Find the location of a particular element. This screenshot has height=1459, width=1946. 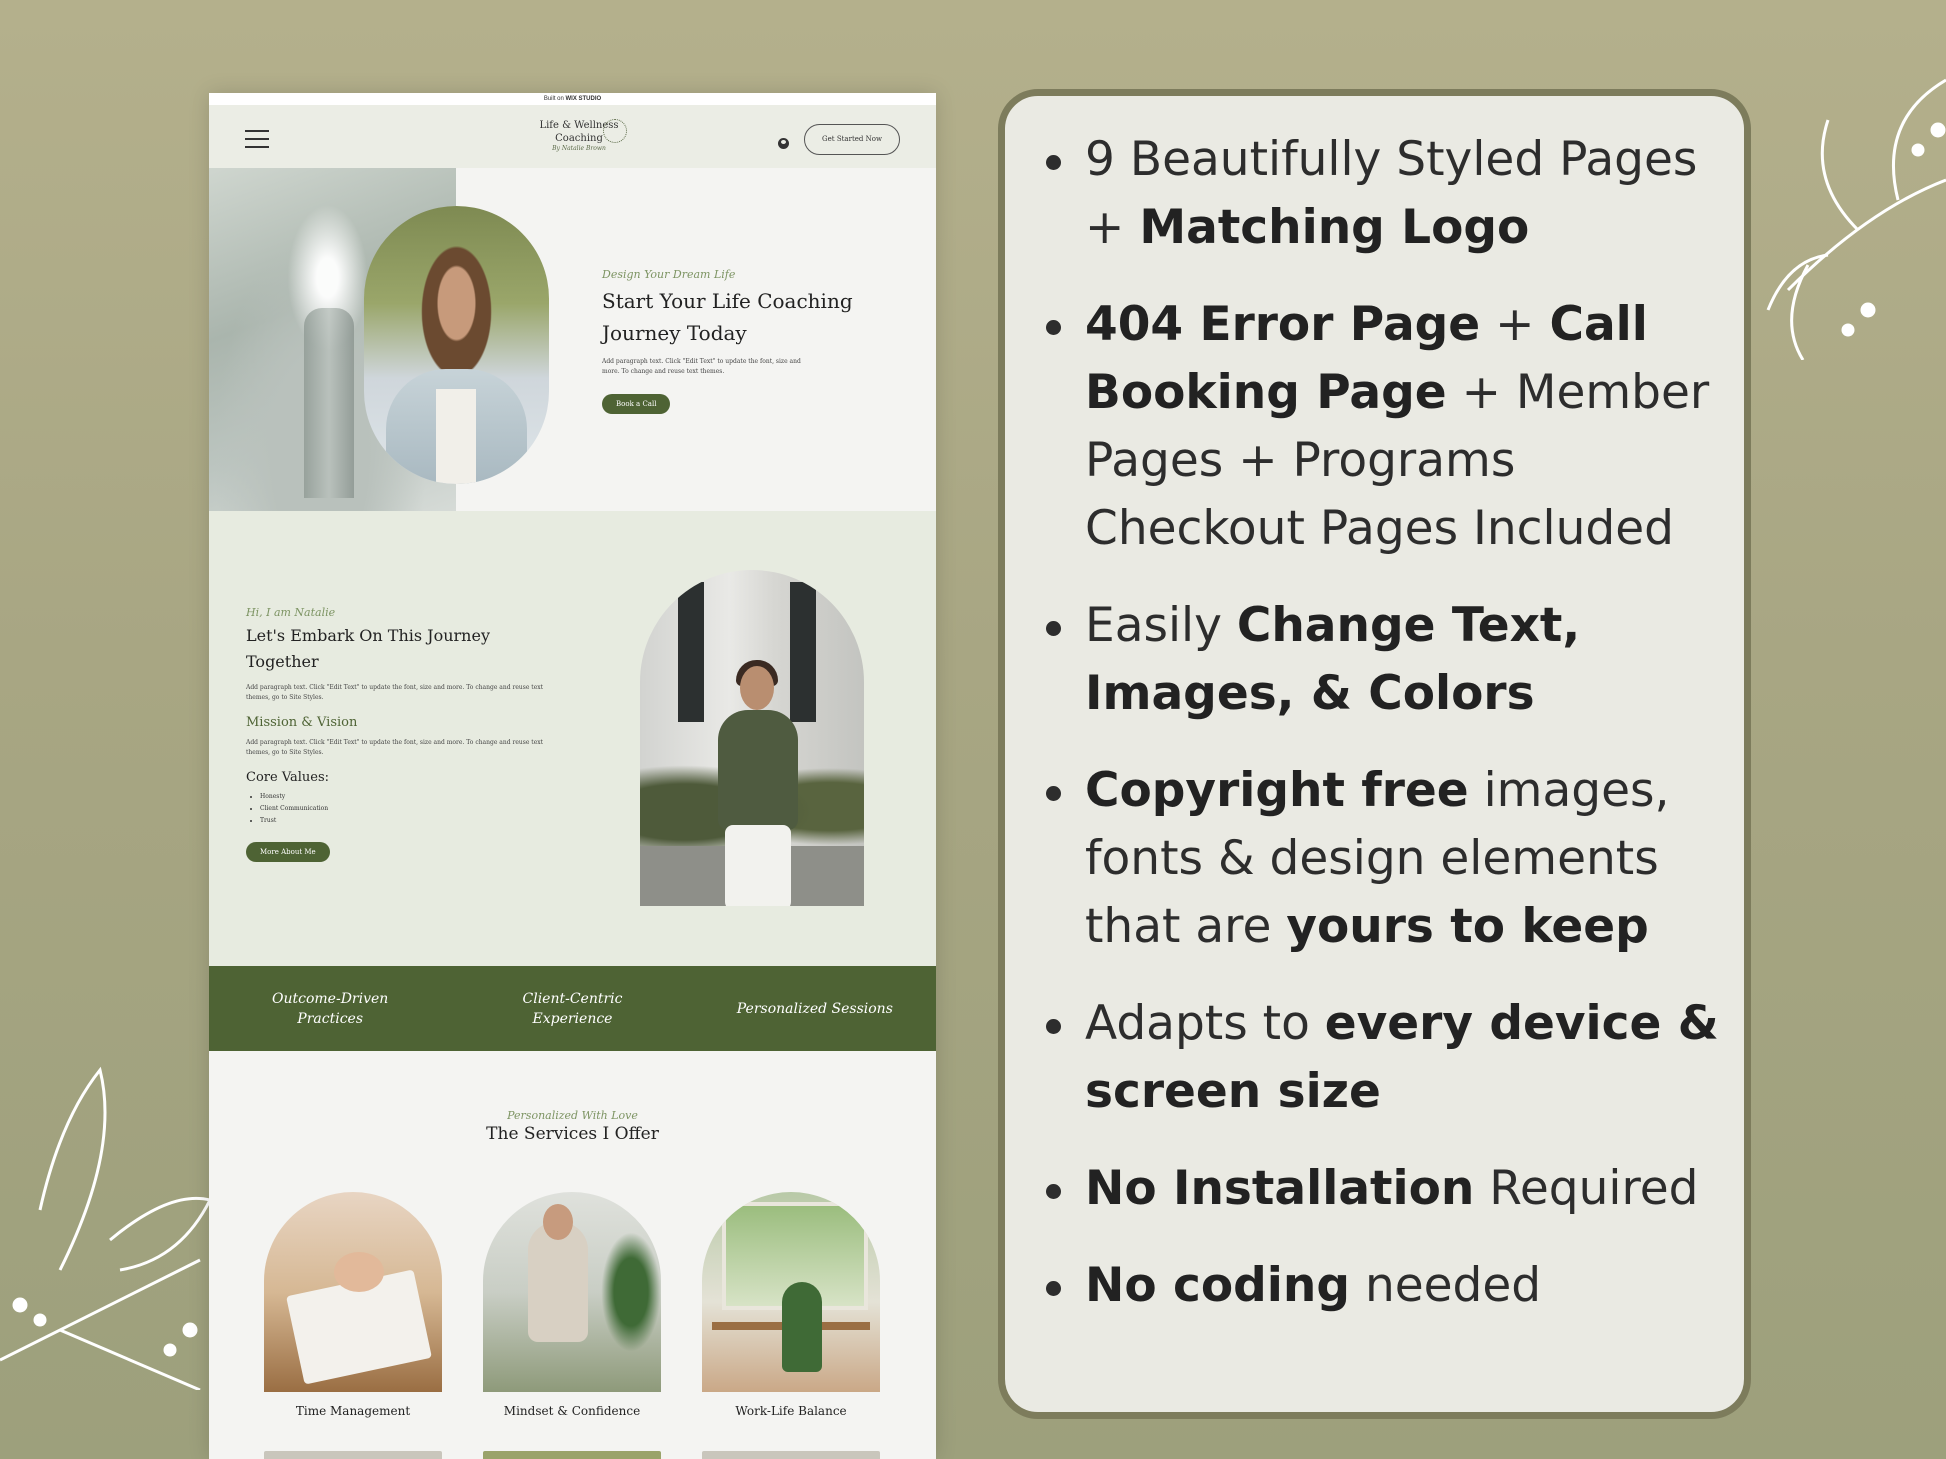

hero-portrait-image is located at coordinates (456, 345).